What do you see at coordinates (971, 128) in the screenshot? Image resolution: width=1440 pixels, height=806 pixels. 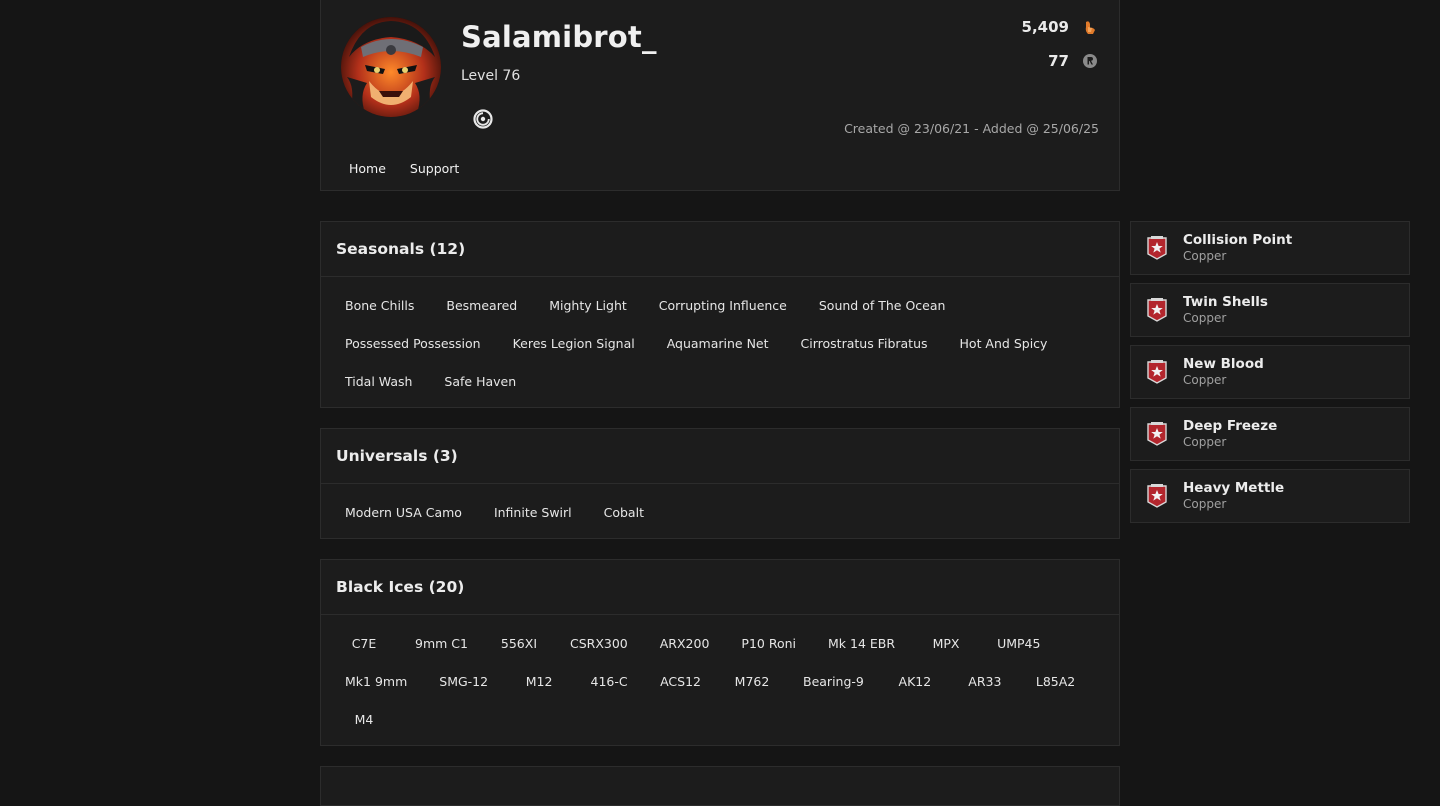 I see `created-added-dates: Created @ 23/06/21 - Added @ 25/06/25` at bounding box center [971, 128].